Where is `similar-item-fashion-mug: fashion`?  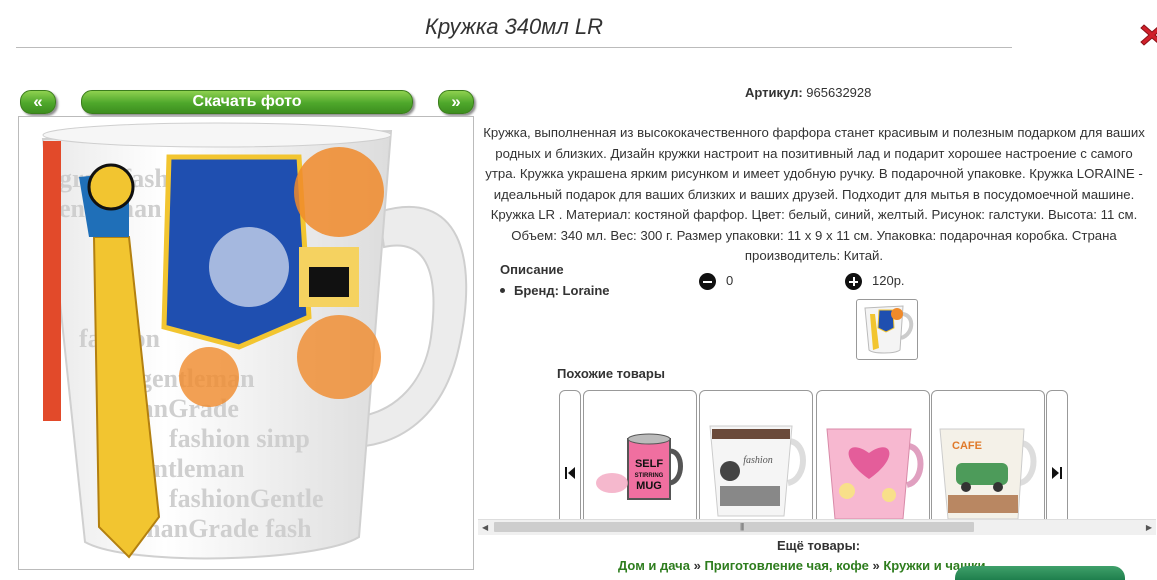
similar-item-fashion-mug: fashion is located at coordinates (756, 457).